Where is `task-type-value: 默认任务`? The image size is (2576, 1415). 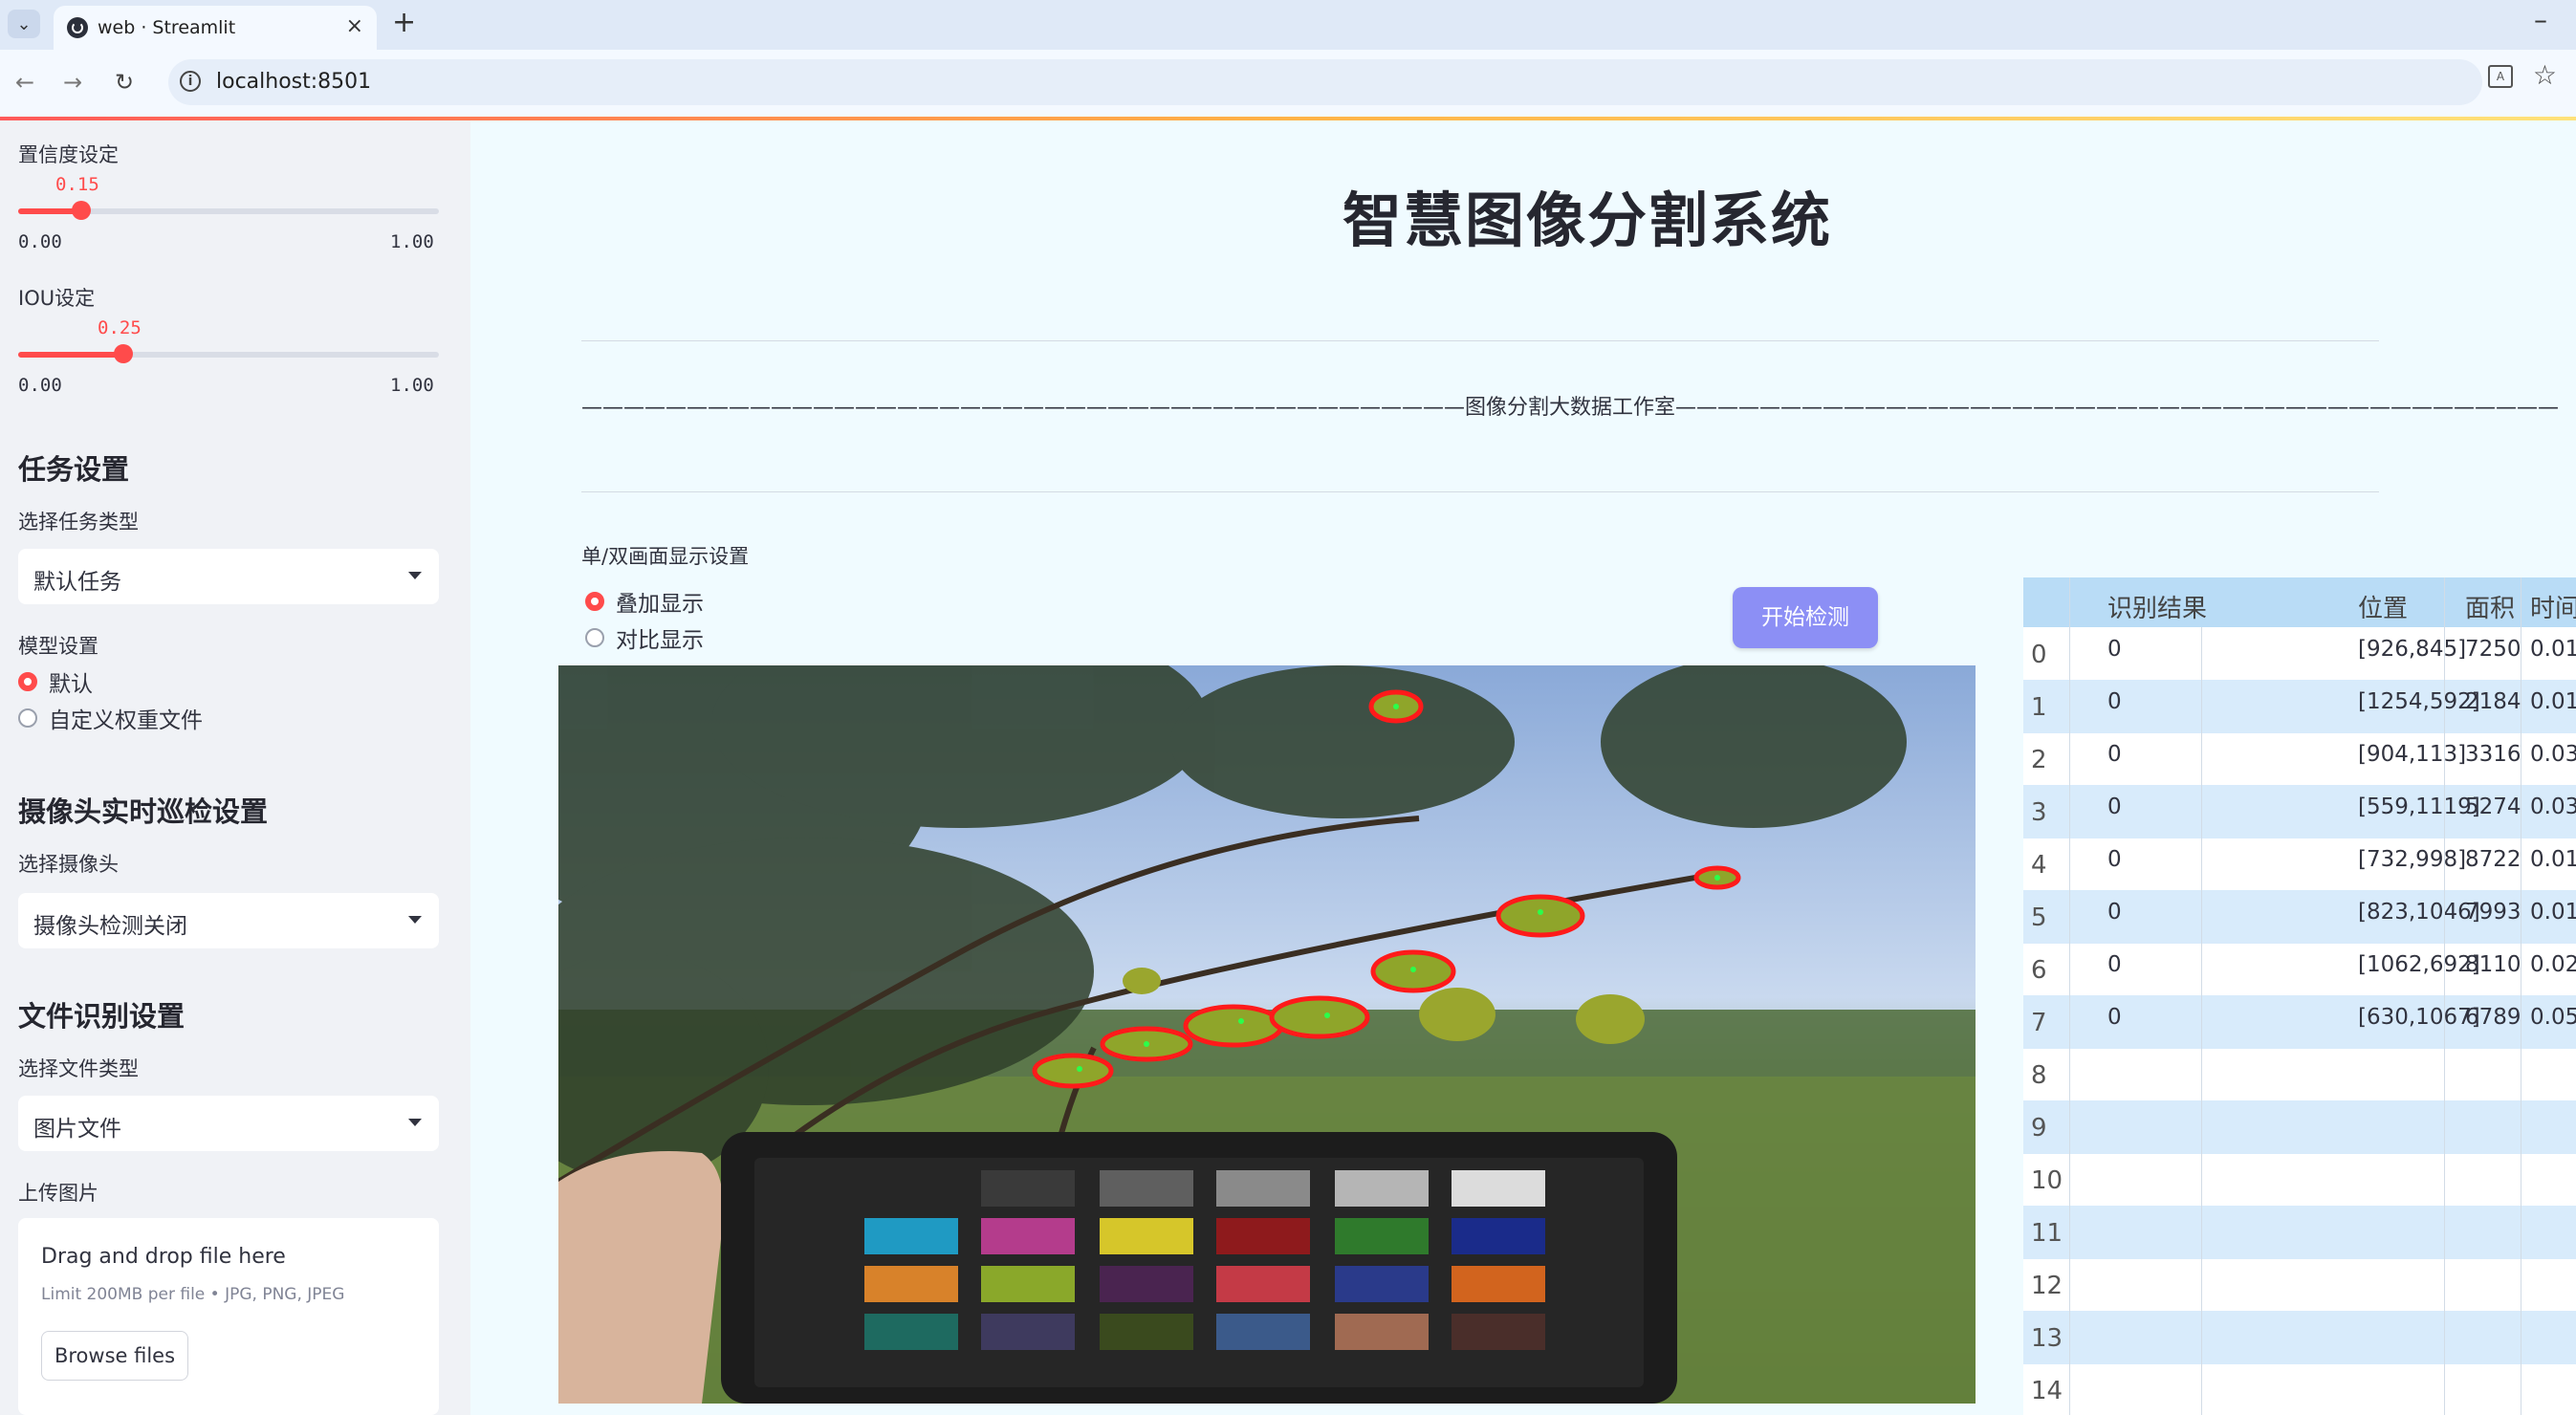
task-type-value: 默认任务 is located at coordinates (77, 582).